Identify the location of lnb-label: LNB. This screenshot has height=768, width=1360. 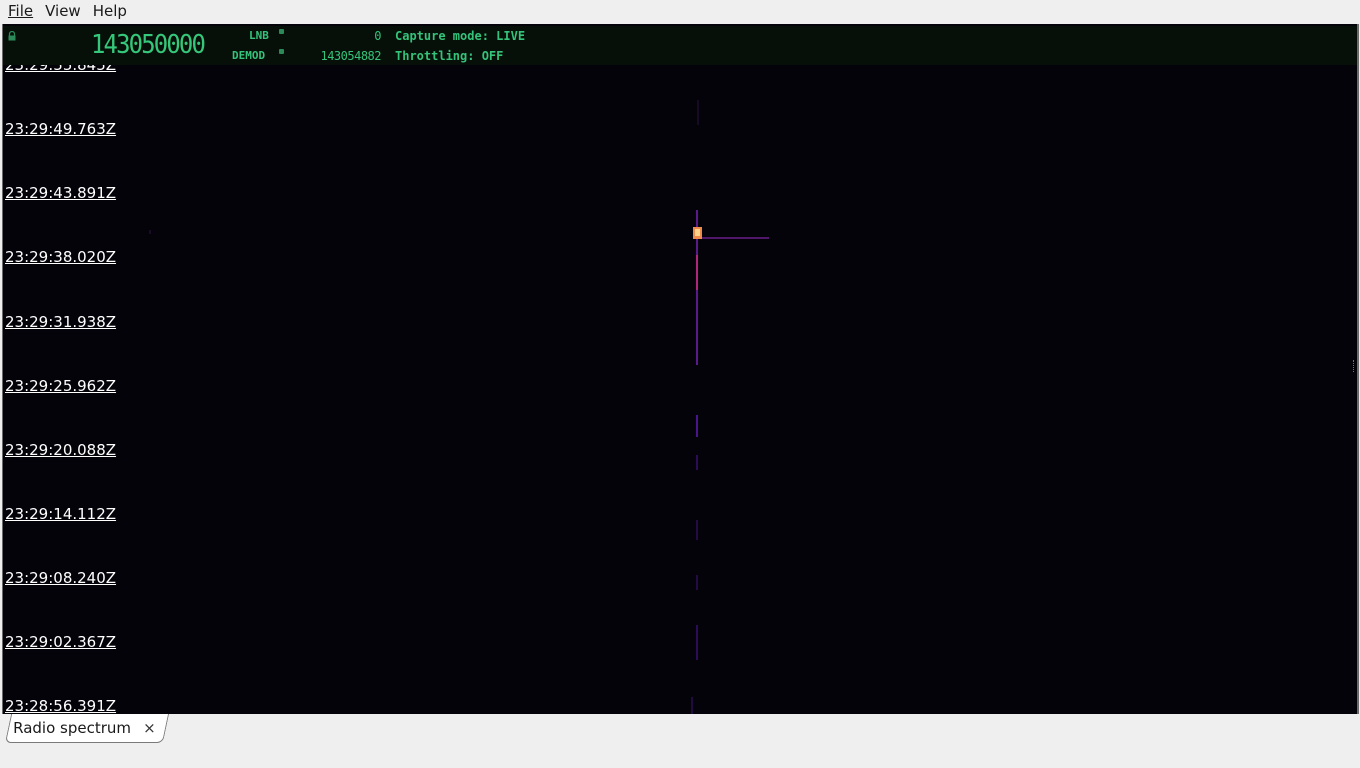
(259, 35).